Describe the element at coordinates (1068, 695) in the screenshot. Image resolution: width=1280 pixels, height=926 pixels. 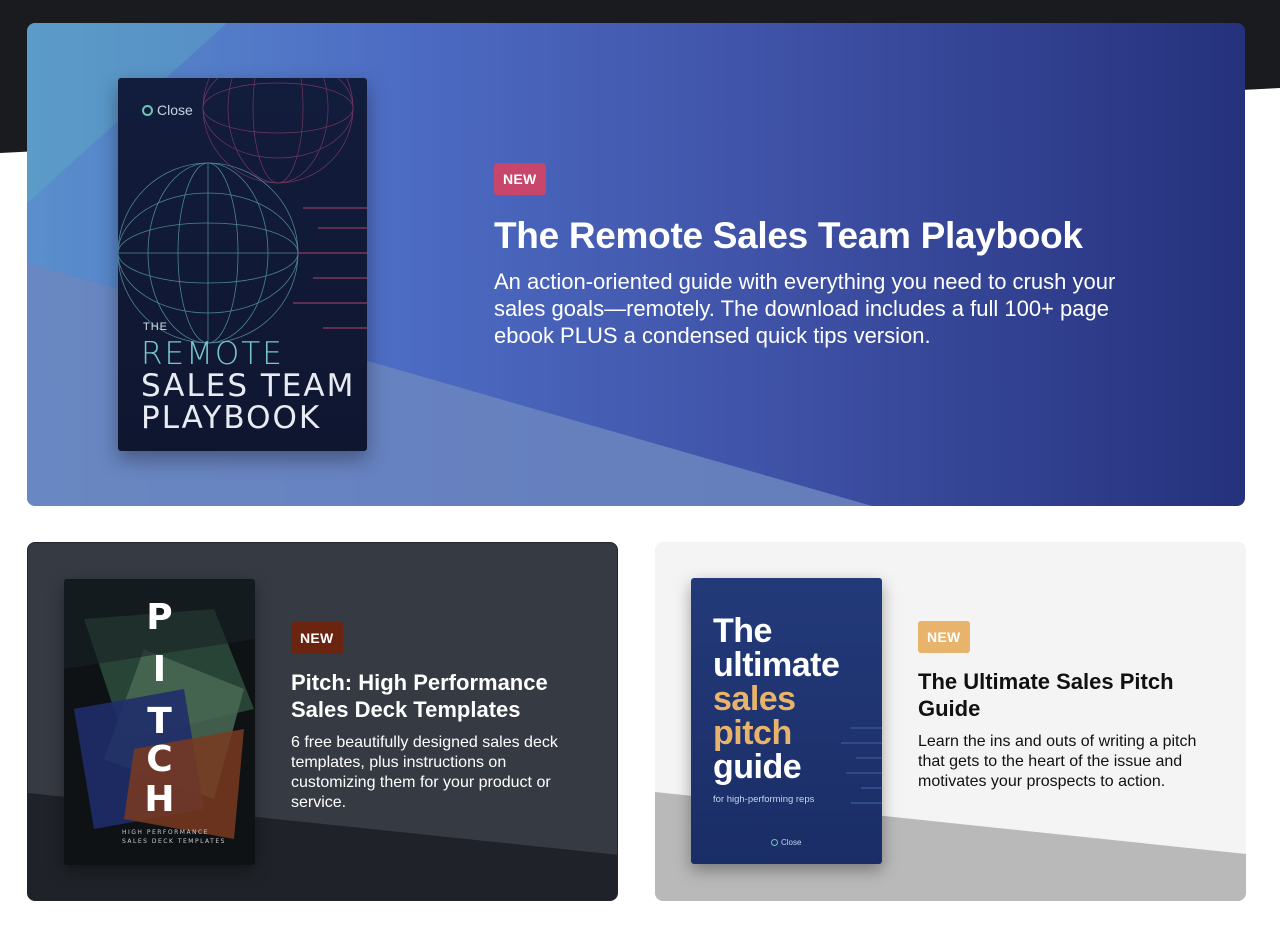
I see `guide-card-title: The Ultimate Sales Pitch Guide` at that location.